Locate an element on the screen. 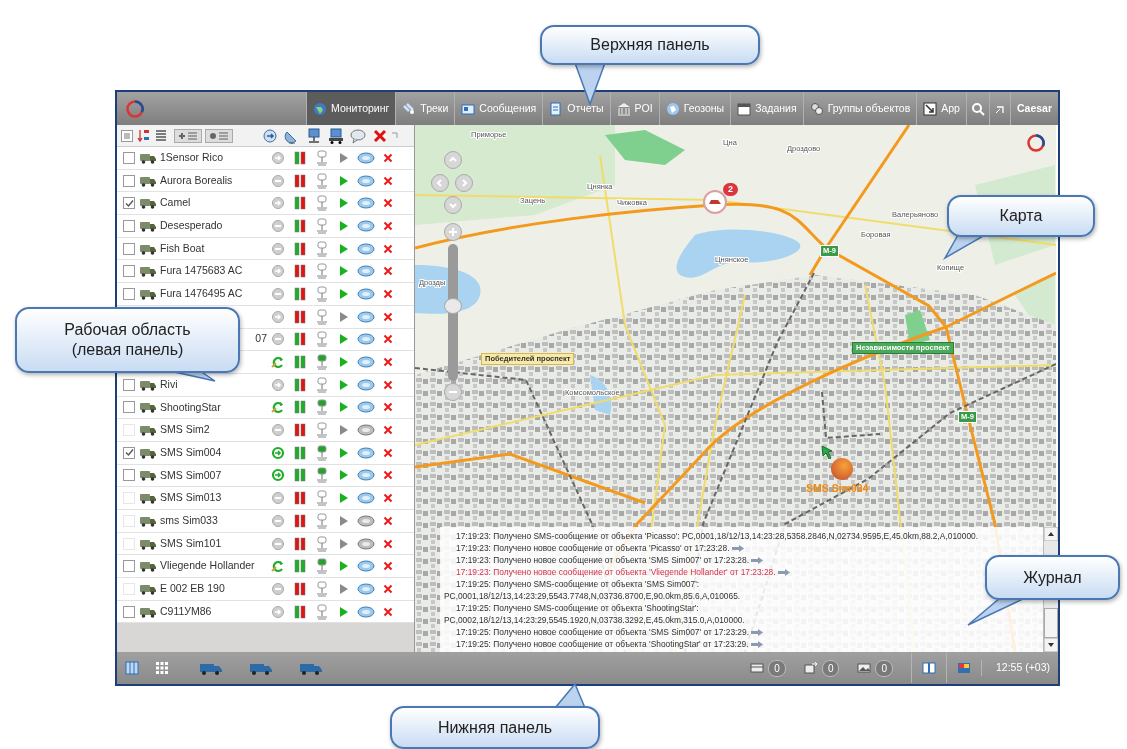 Image resolution: width=1127 pixels, height=749 pixels. object-name: SMS Sim007 is located at coordinates (191, 474).